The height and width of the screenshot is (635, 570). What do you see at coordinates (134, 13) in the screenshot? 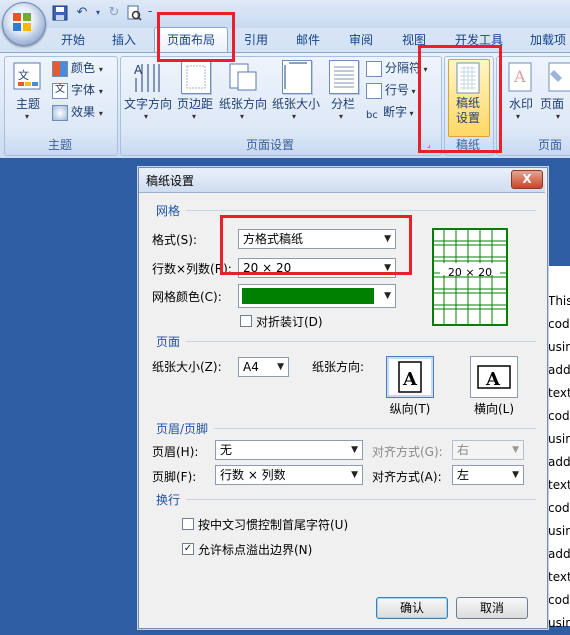
I see `print-preview-icon` at bounding box center [134, 13].